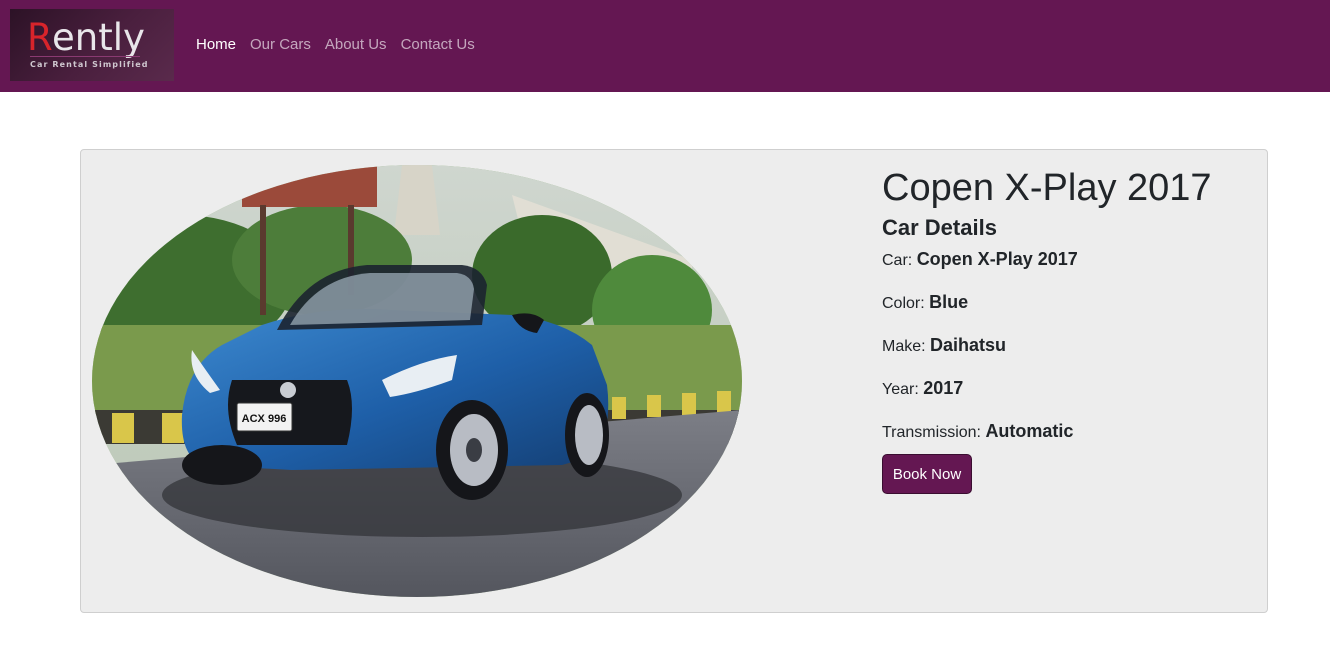  What do you see at coordinates (438, 45) in the screenshot?
I see `nav-contact-us: Contact Us` at bounding box center [438, 45].